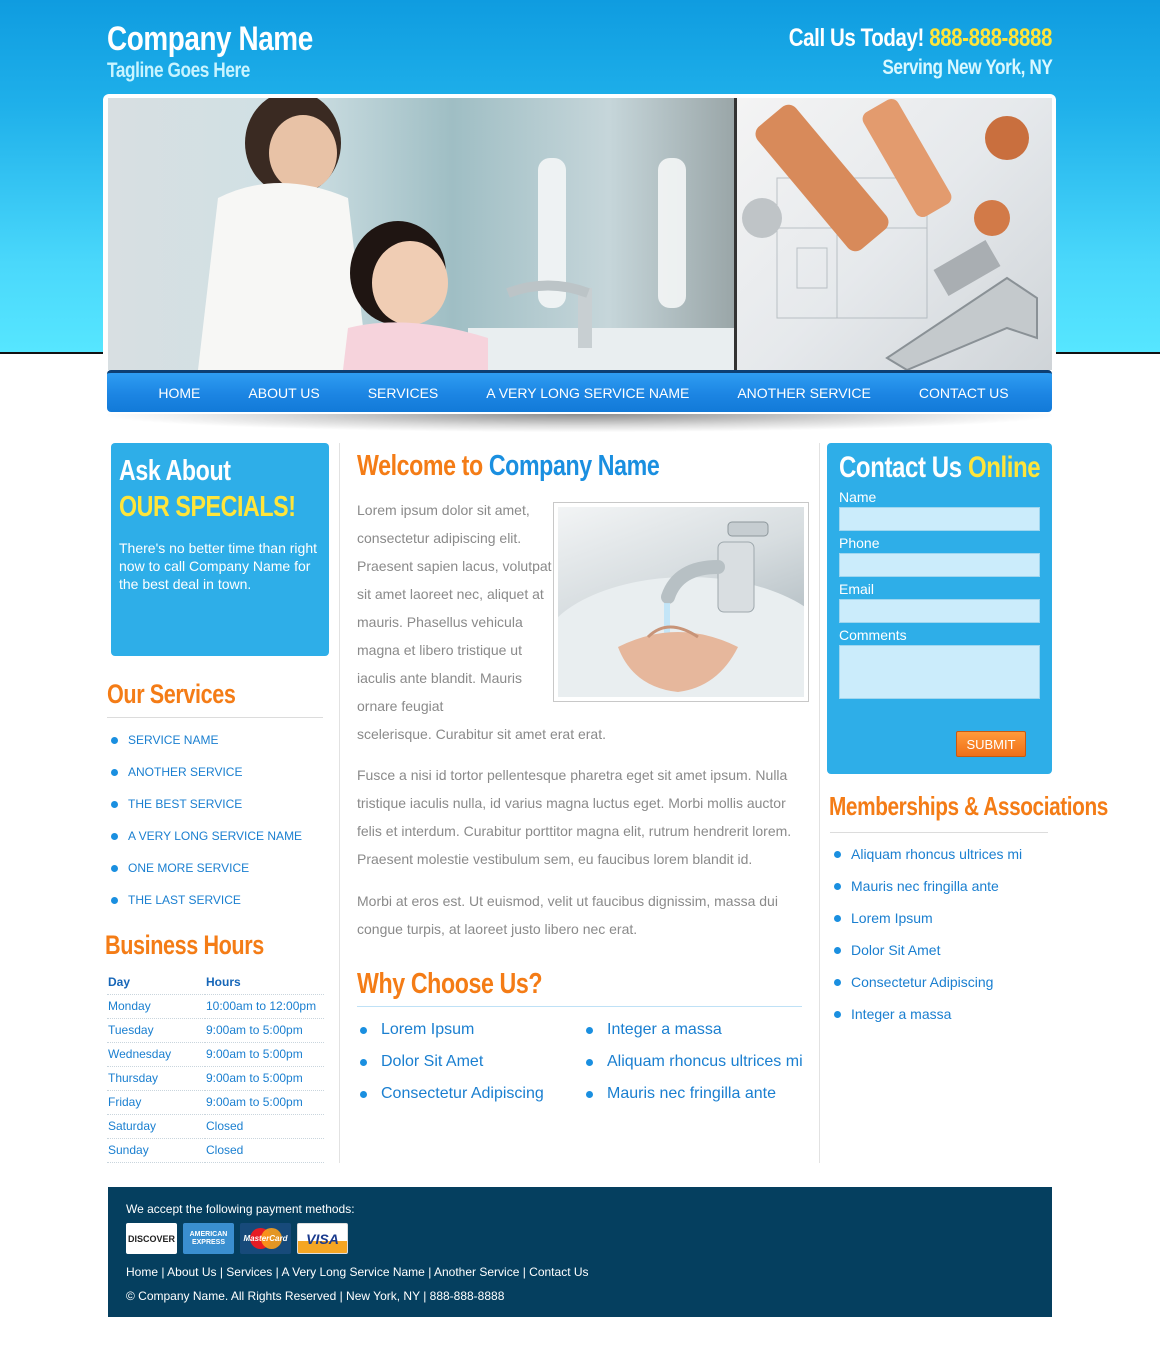  I want to click on footer-link-services: Services, so click(249, 1272).